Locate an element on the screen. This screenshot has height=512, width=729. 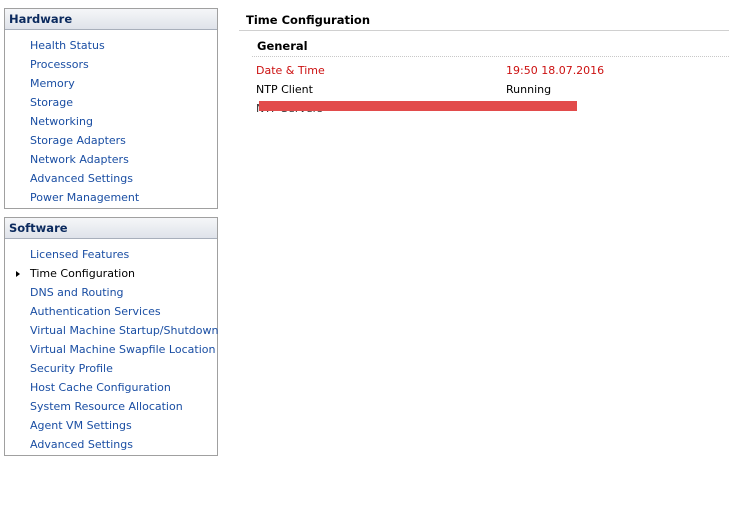
nav-item-software-advanced-settings: Advanced Settings is located at coordinates (111, 444).